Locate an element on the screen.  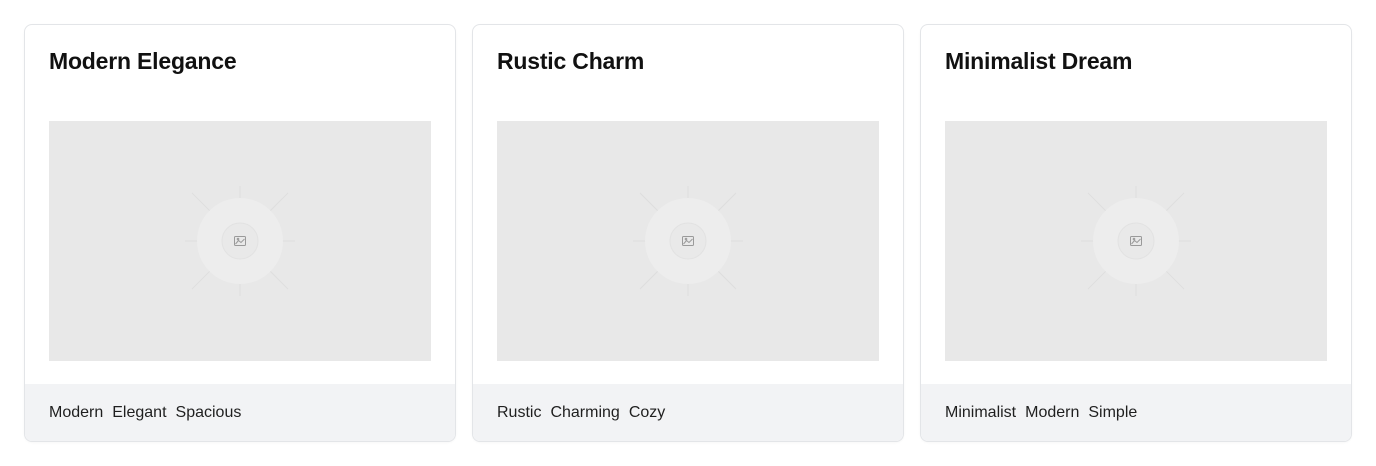
tag: Simple is located at coordinates (1113, 412).